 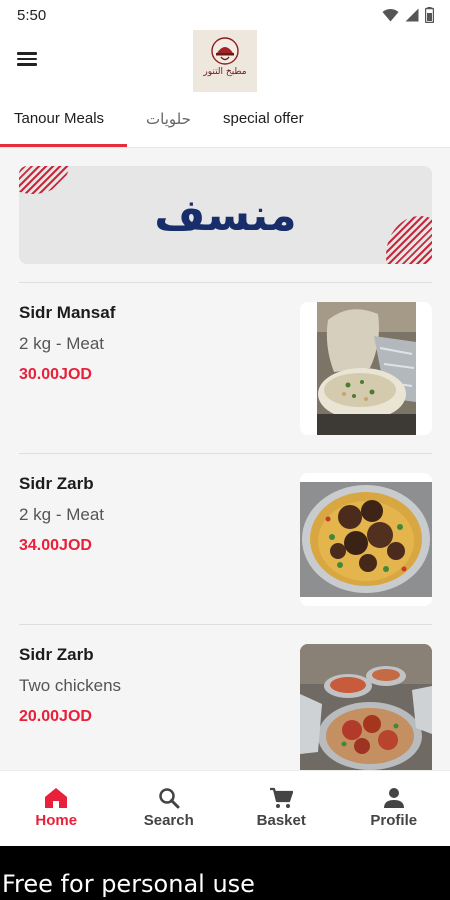 I want to click on nav-profile: Profile, so click(x=394, y=809).